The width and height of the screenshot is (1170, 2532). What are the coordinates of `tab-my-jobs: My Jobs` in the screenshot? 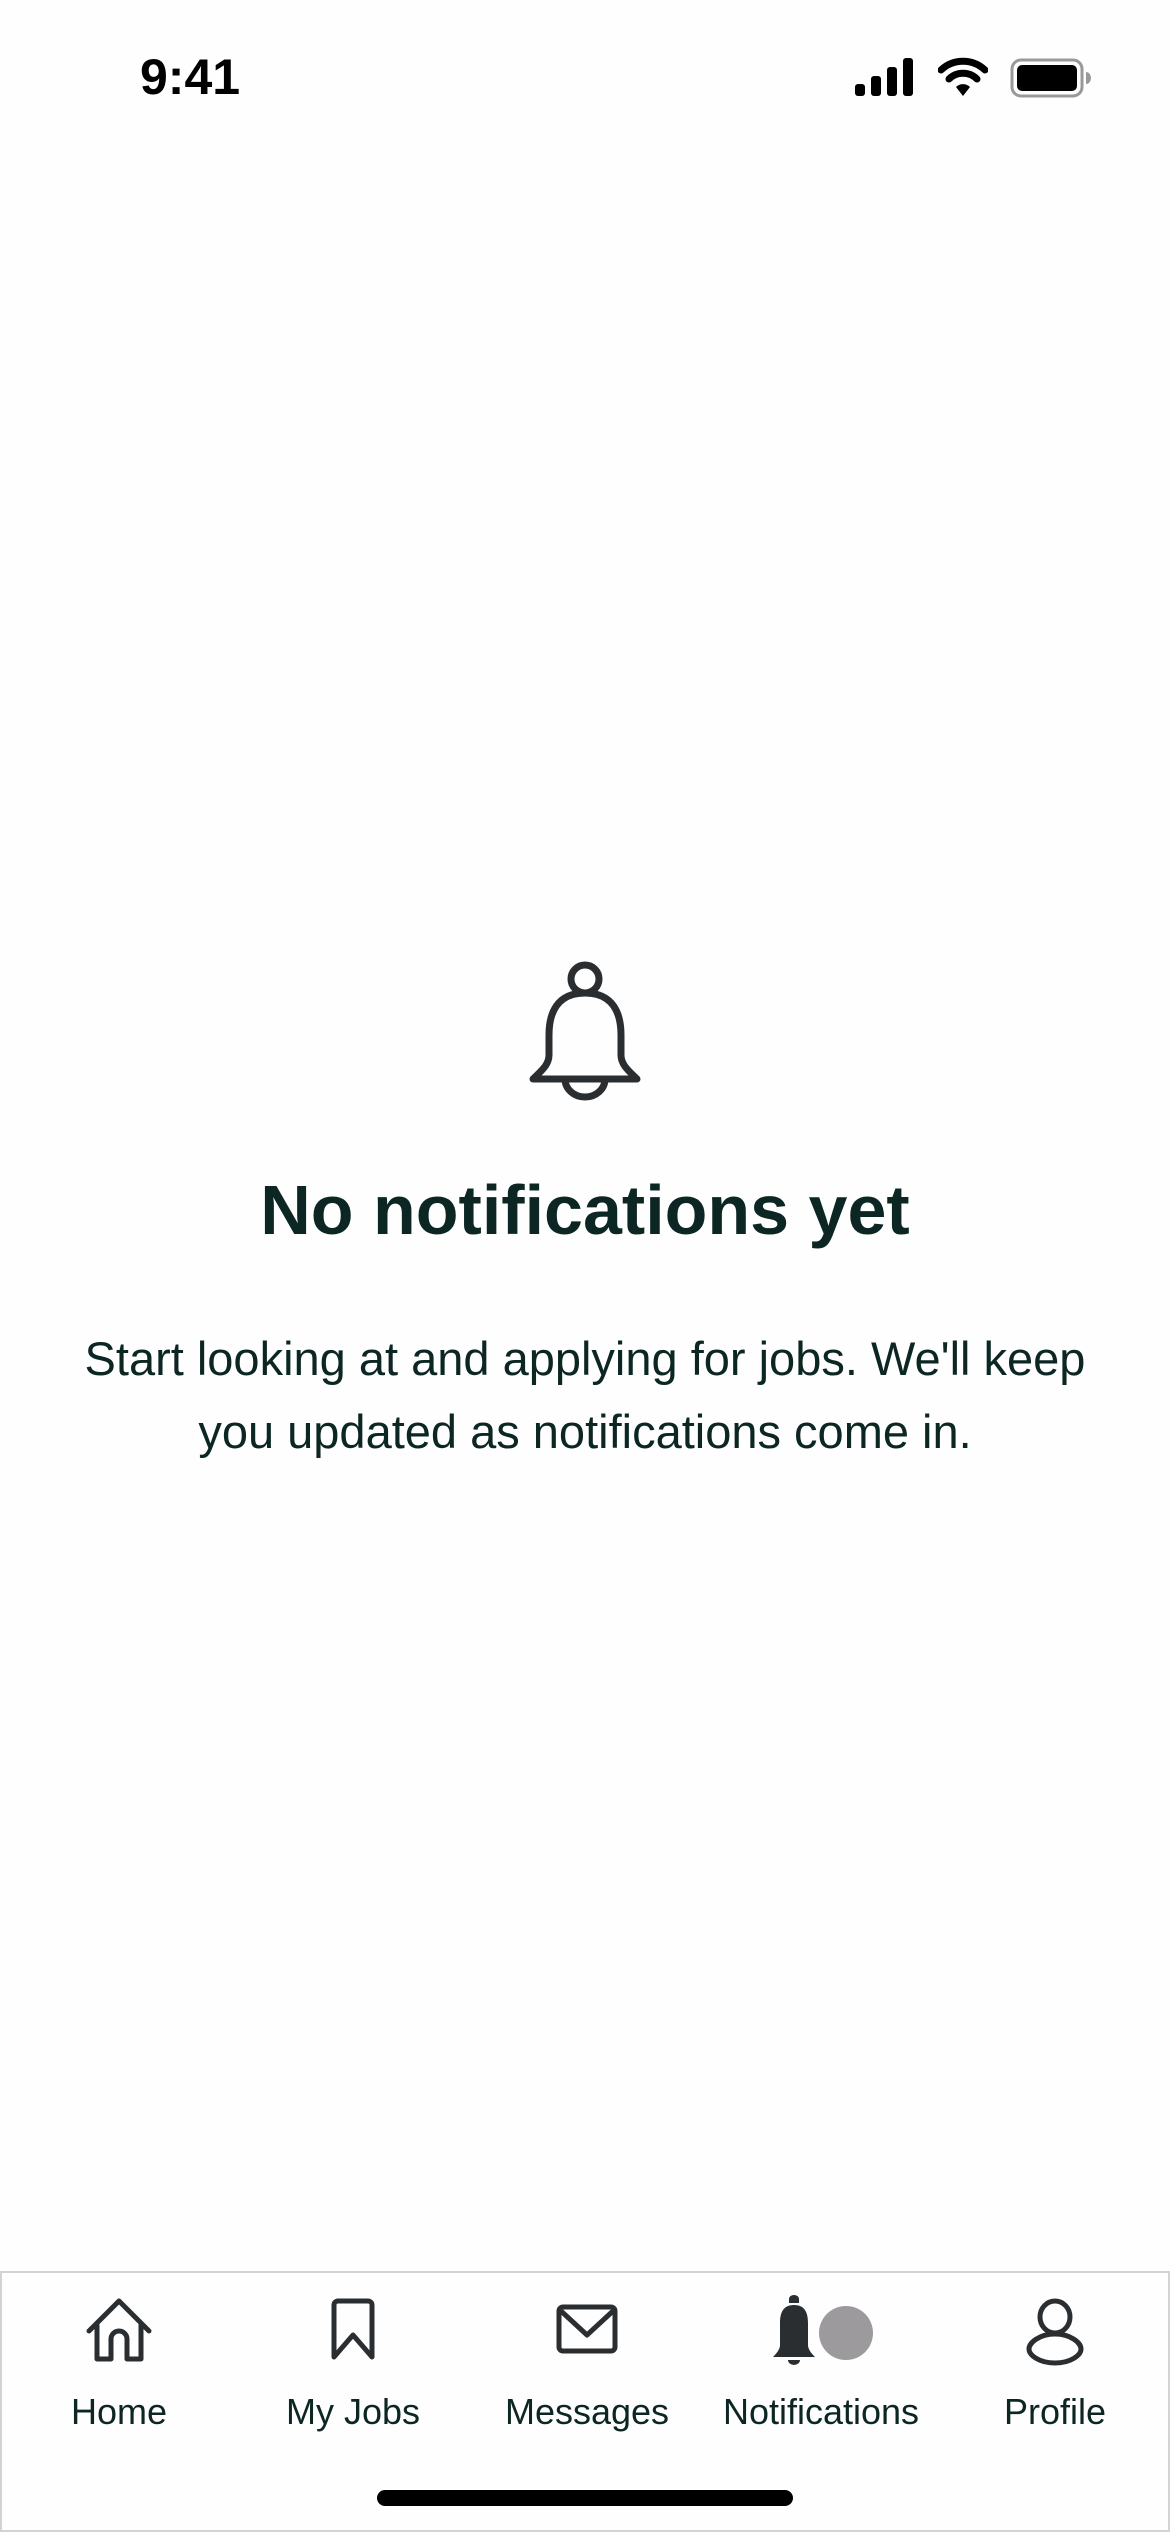 It's located at (353, 2373).